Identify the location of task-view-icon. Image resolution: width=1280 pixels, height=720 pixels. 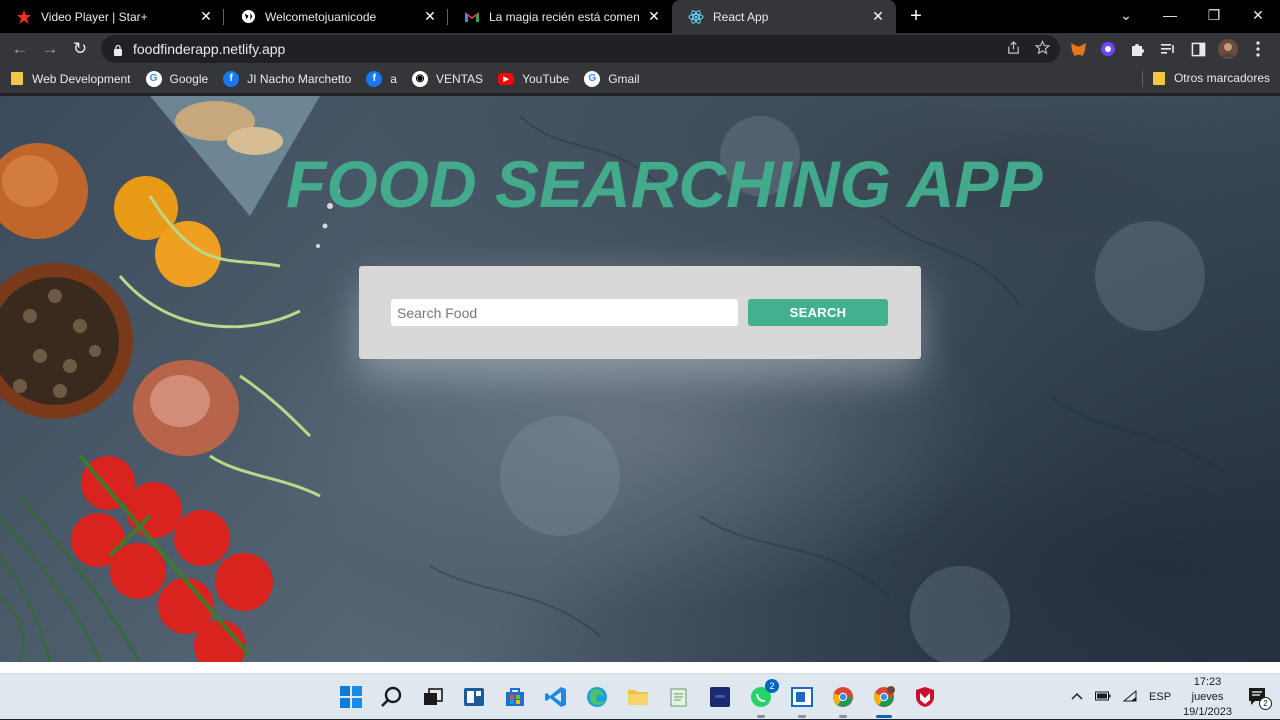
(433, 696).